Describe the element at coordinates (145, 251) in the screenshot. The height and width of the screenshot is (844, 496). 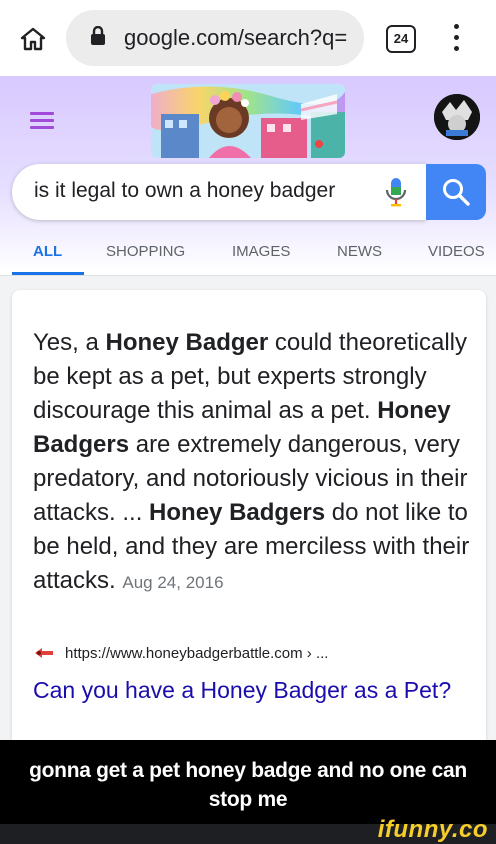
I see `tab-shopping: SHOPPING` at that location.